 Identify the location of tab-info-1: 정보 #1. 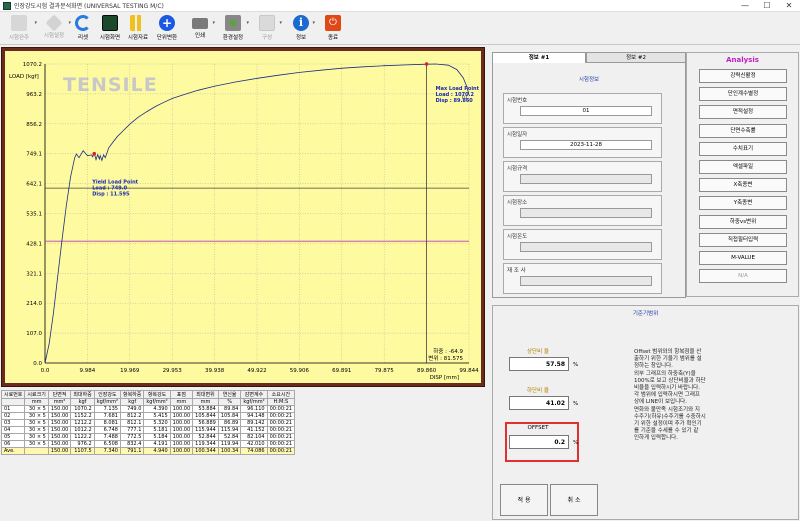
(539, 57).